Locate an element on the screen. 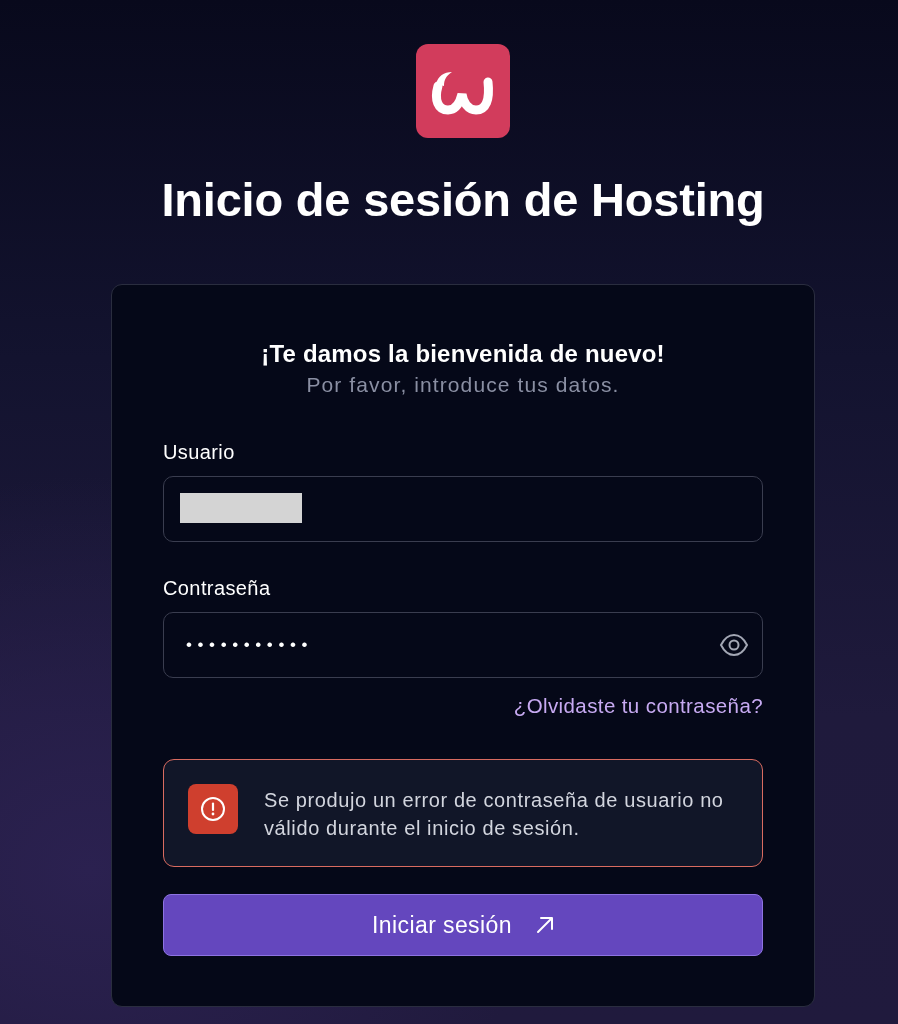  error-message: Se produjo un error de contraseña de usuario no válido durante el inicio de sesión. is located at coordinates (494, 814).